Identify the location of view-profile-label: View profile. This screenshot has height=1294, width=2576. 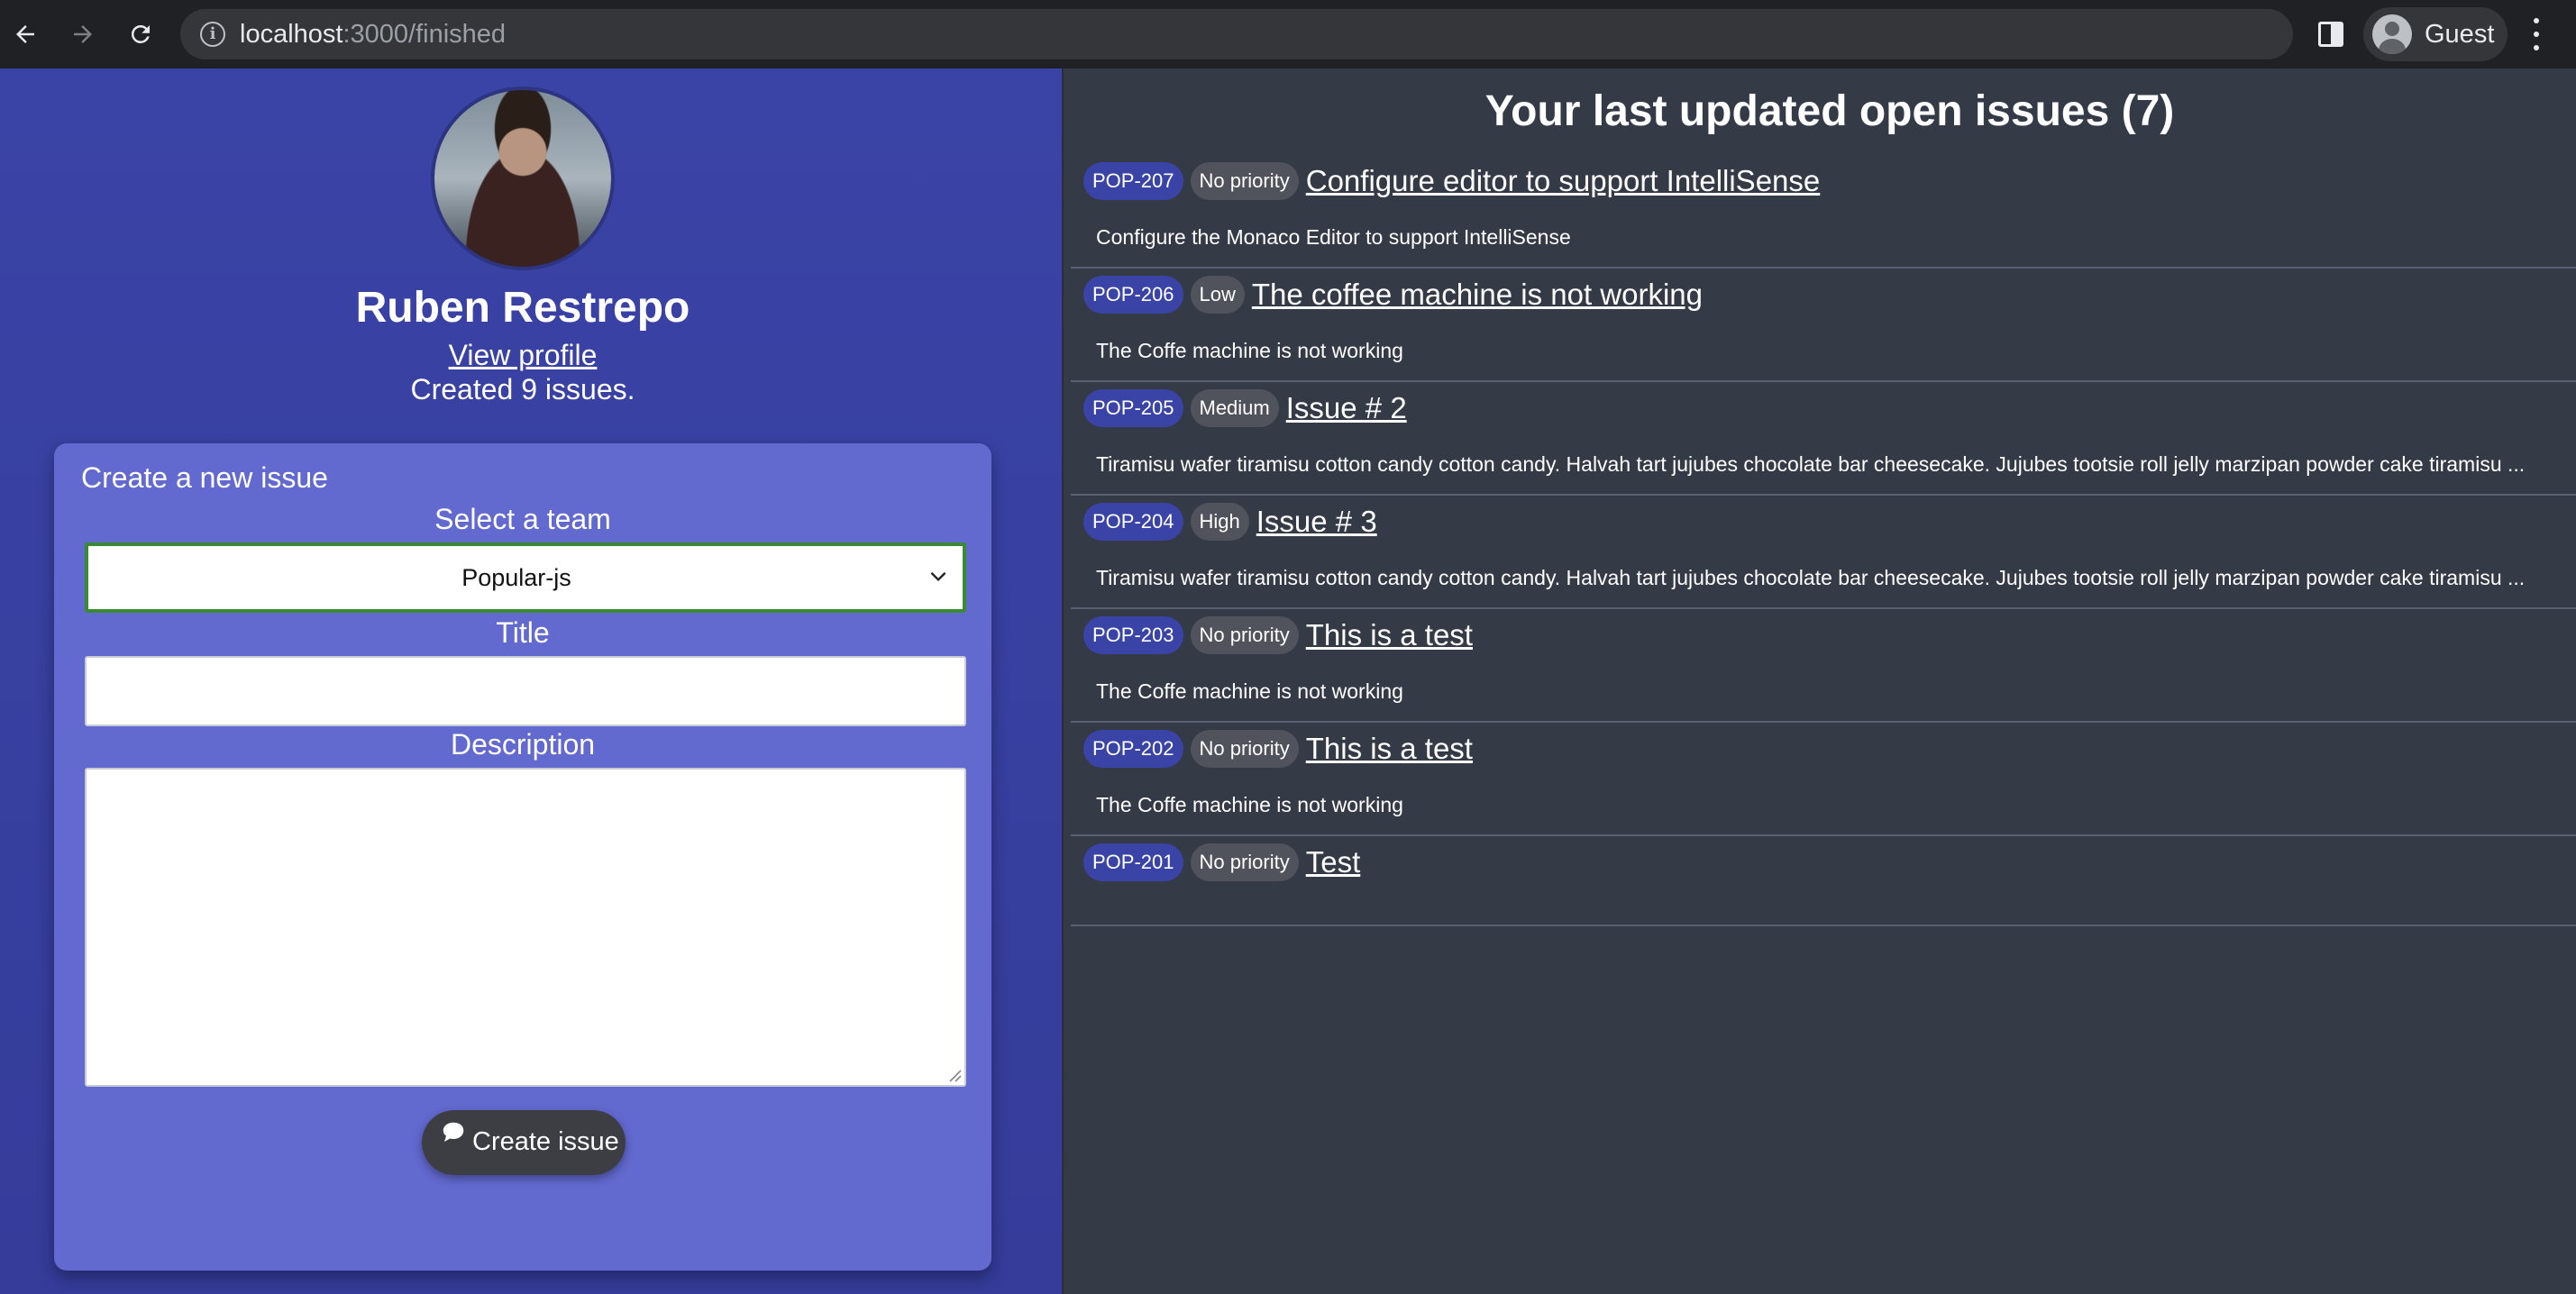
(523, 355).